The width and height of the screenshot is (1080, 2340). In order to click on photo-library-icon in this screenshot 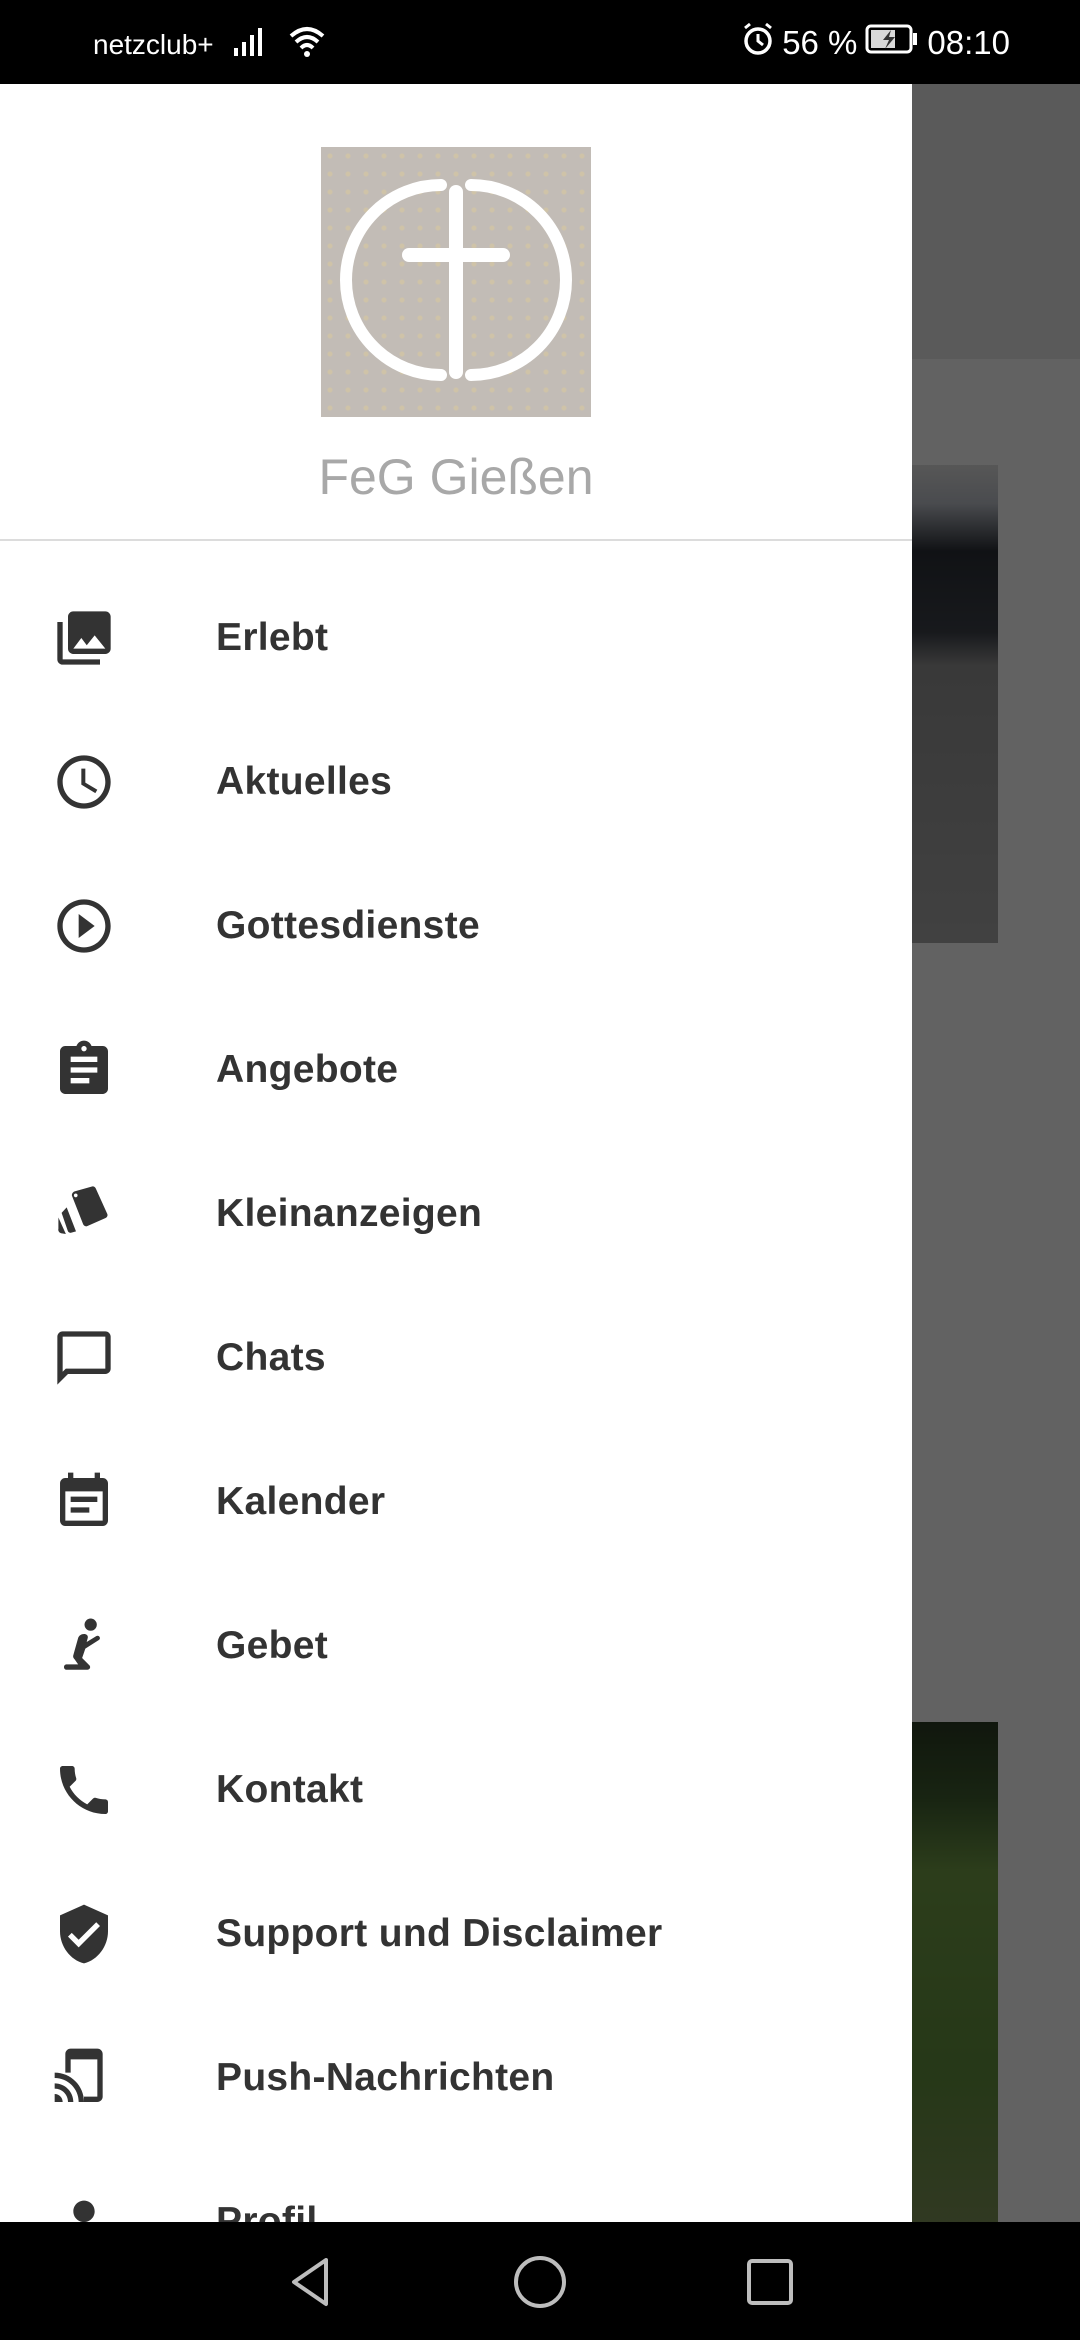, I will do `click(84, 638)`.